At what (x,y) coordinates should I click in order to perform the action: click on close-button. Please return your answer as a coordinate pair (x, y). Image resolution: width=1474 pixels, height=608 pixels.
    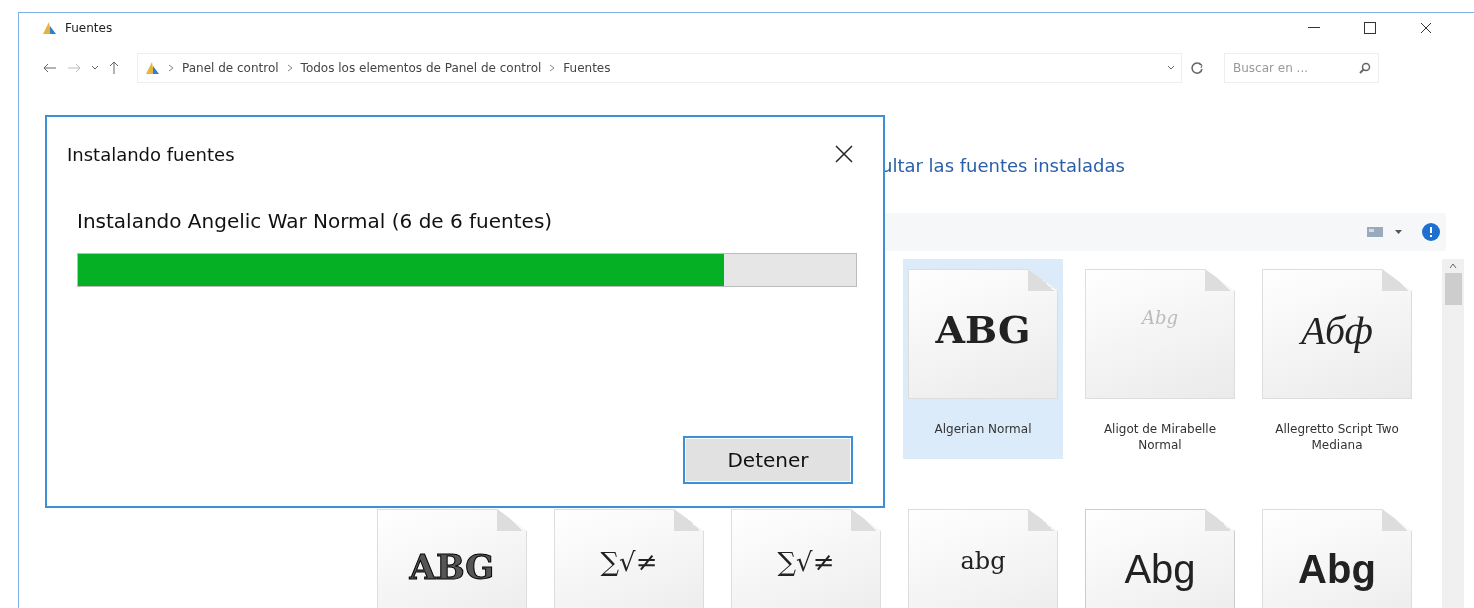
    Looking at the image, I should click on (844, 154).